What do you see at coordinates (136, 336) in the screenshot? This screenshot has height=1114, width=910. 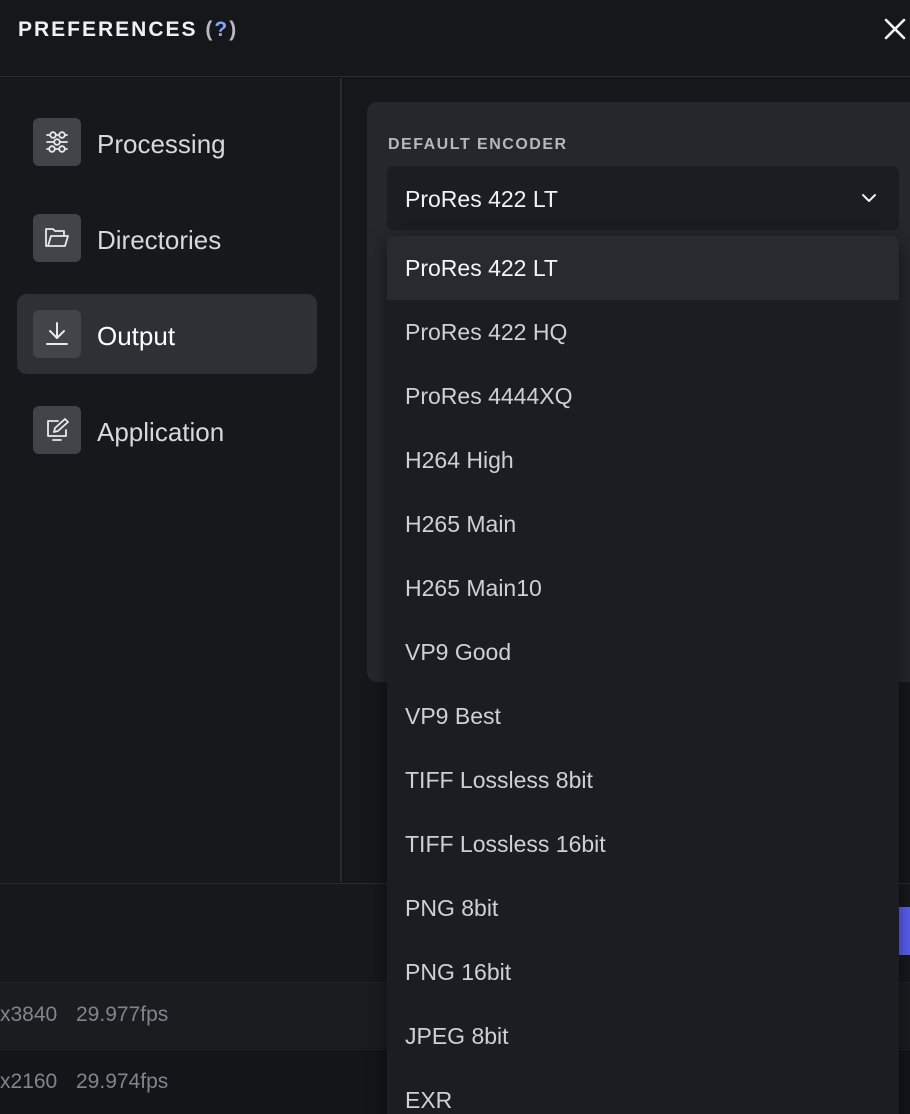 I see `sidebar-item-label: Output` at bounding box center [136, 336].